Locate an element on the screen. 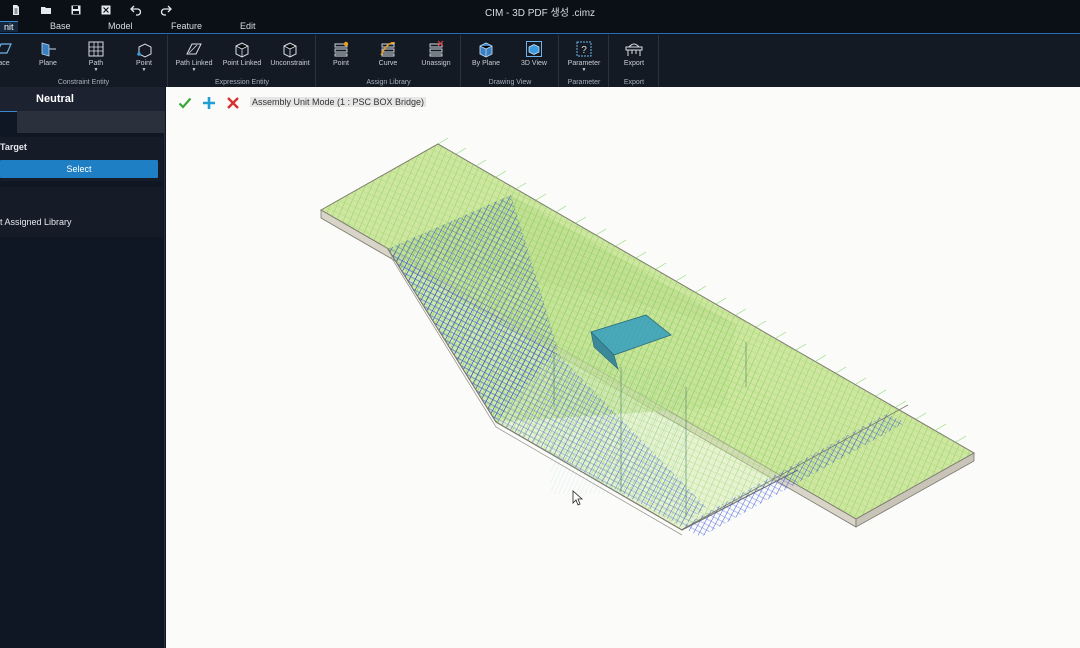 The width and height of the screenshot is (1080, 648). plane-icon is located at coordinates (48, 49).